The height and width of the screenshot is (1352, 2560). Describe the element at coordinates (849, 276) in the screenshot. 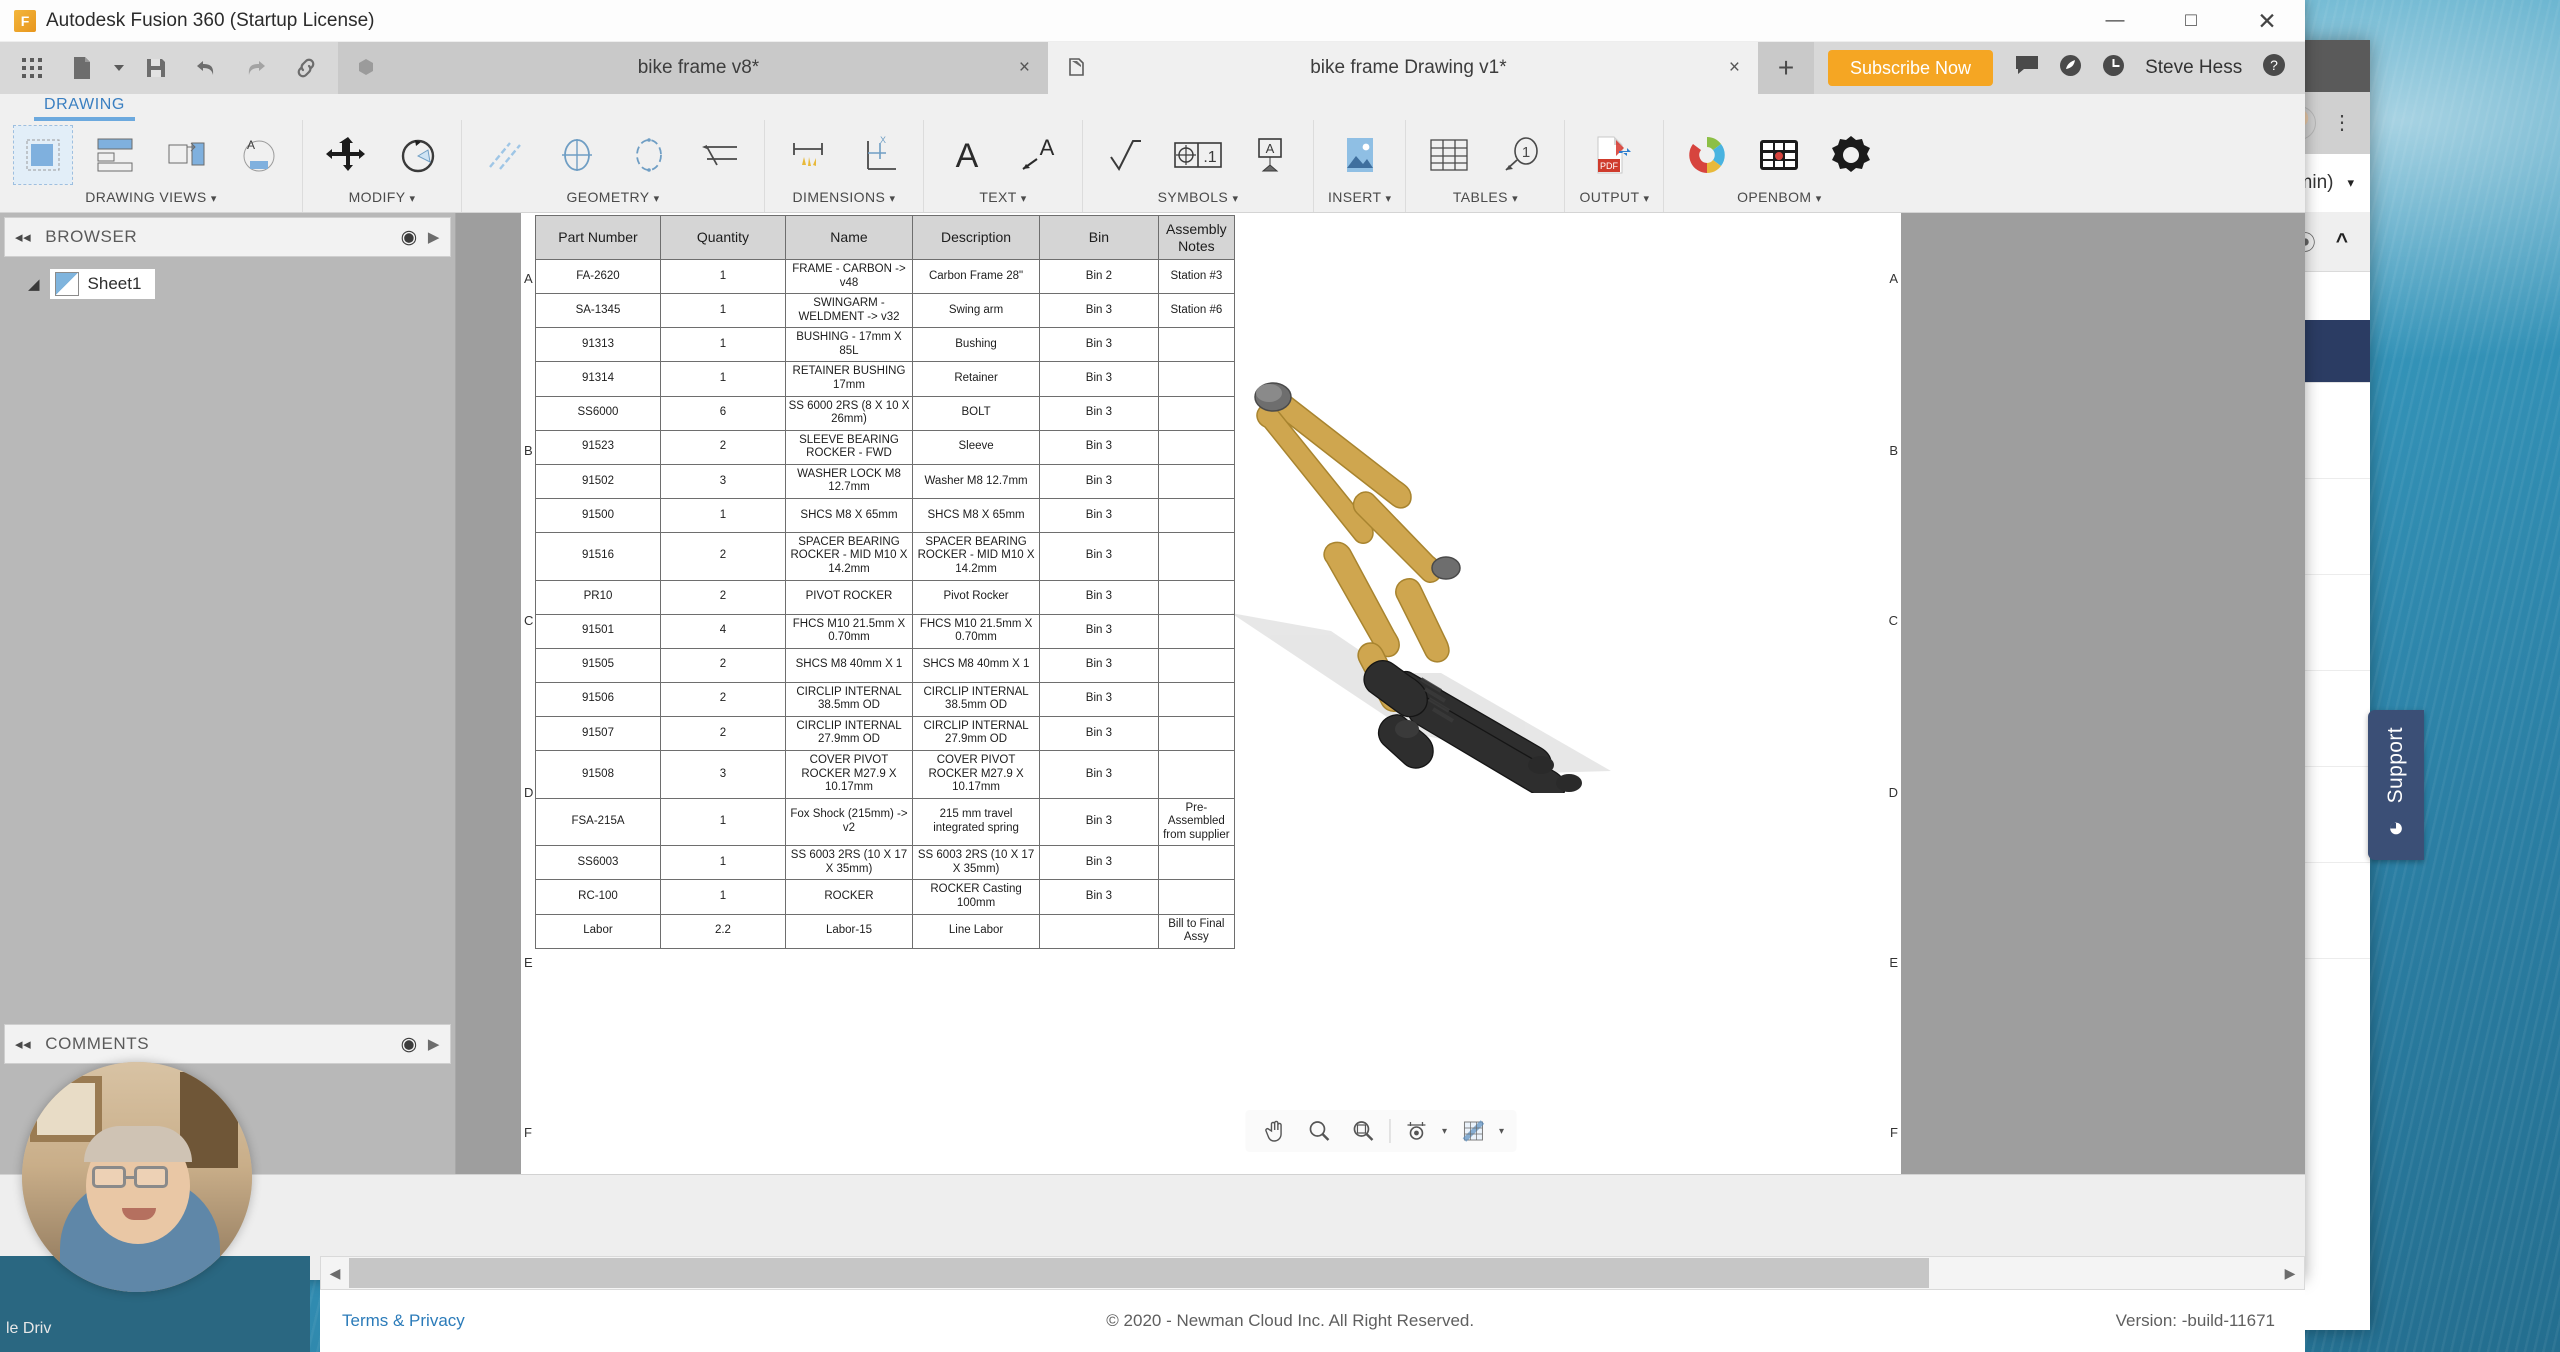

I see `bom-cell-name: FRAME - CARBON -> v48` at that location.